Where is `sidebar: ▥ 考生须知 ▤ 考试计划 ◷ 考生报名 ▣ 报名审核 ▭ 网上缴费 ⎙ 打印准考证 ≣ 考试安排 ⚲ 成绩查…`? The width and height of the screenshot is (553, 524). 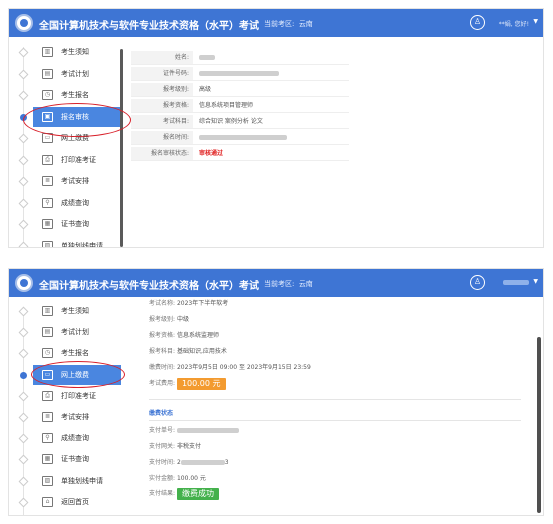 sidebar: ▥ 考生须知 ▤ 考试计划 ◷ 考生报名 ▣ 报名审核 ▭ 网上缴费 ⎙ 打印准考证 ≣ 考试安排 ⚲ 成绩查… is located at coordinates (68, 142).